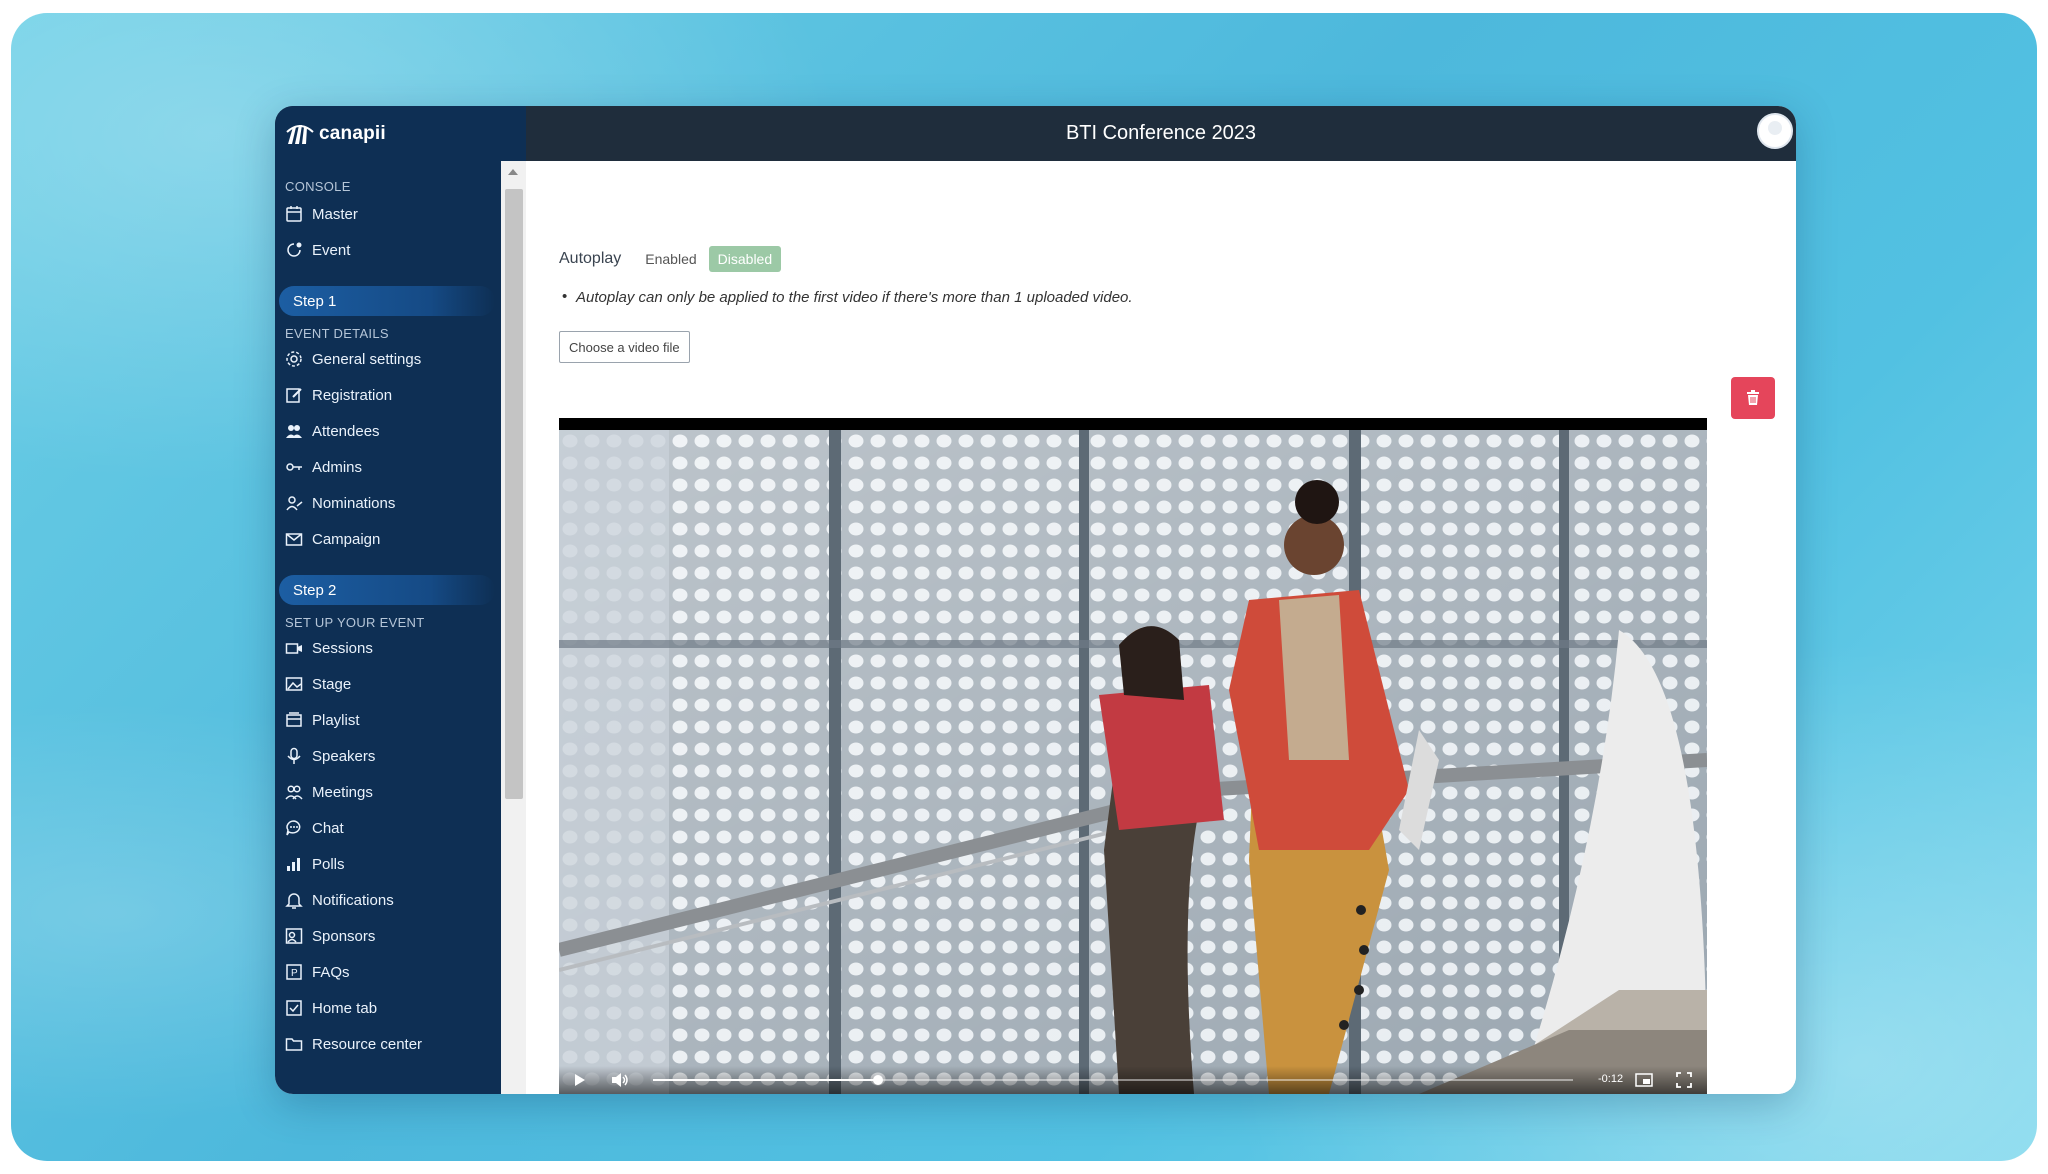 Image resolution: width=2048 pixels, height=1174 pixels. Describe the element at coordinates (337, 467) in the screenshot. I see `sidebar-item-label: Admins` at that location.